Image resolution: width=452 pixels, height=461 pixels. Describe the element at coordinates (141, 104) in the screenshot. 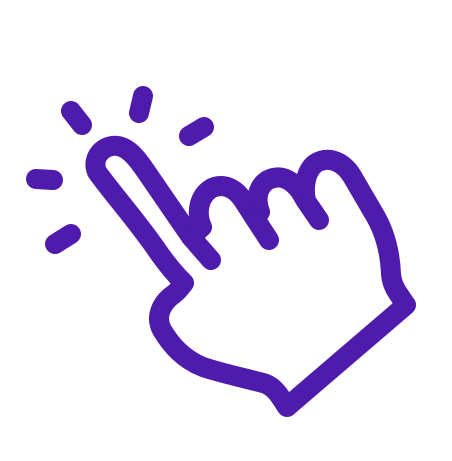

I see `burst-line-top` at that location.